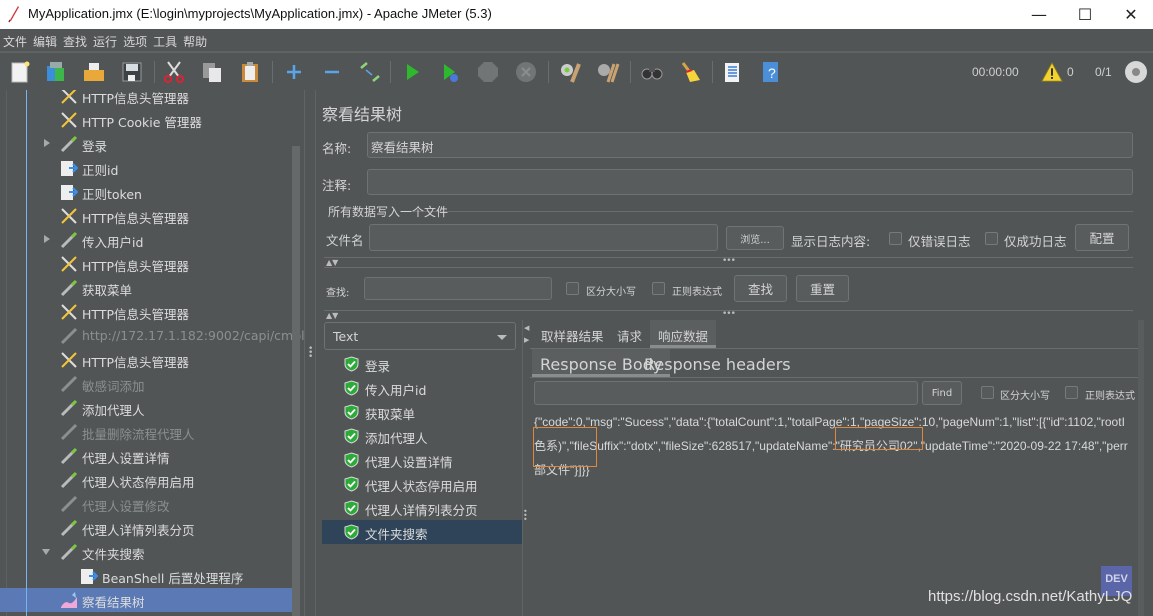  What do you see at coordinates (146, 504) in the screenshot?
I see `tree-node: 代理人设置修改` at bounding box center [146, 504].